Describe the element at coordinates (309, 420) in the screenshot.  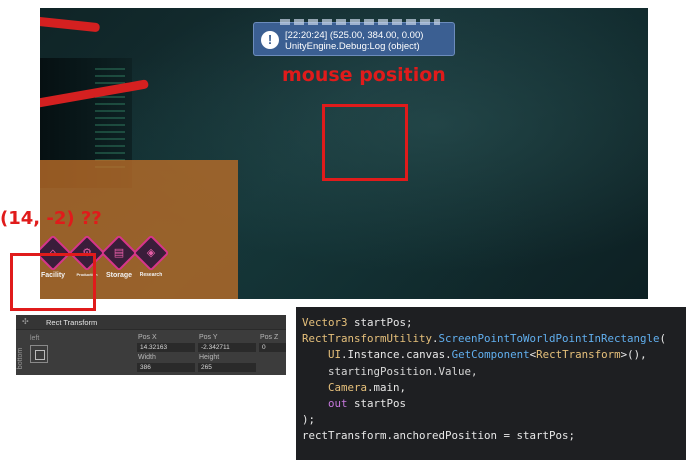
I see `code-line: );` at that location.